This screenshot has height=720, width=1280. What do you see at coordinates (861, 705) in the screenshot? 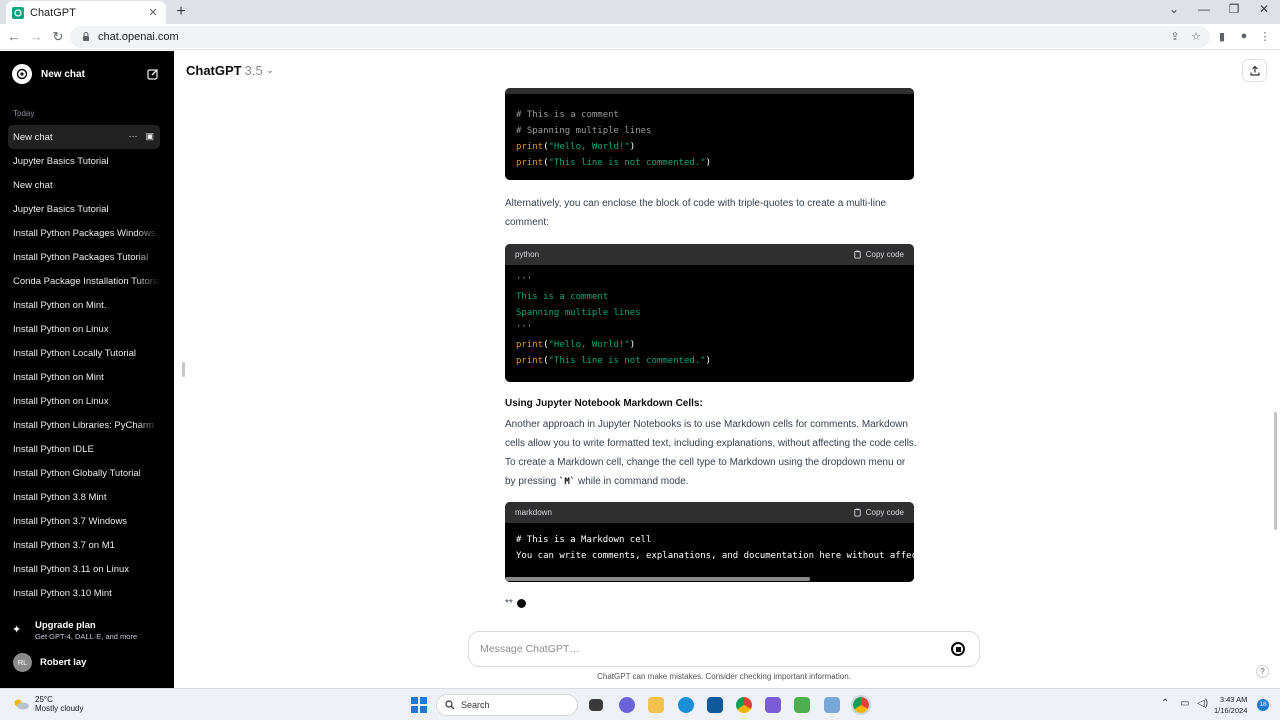
I see `chrome-active-icon` at bounding box center [861, 705].